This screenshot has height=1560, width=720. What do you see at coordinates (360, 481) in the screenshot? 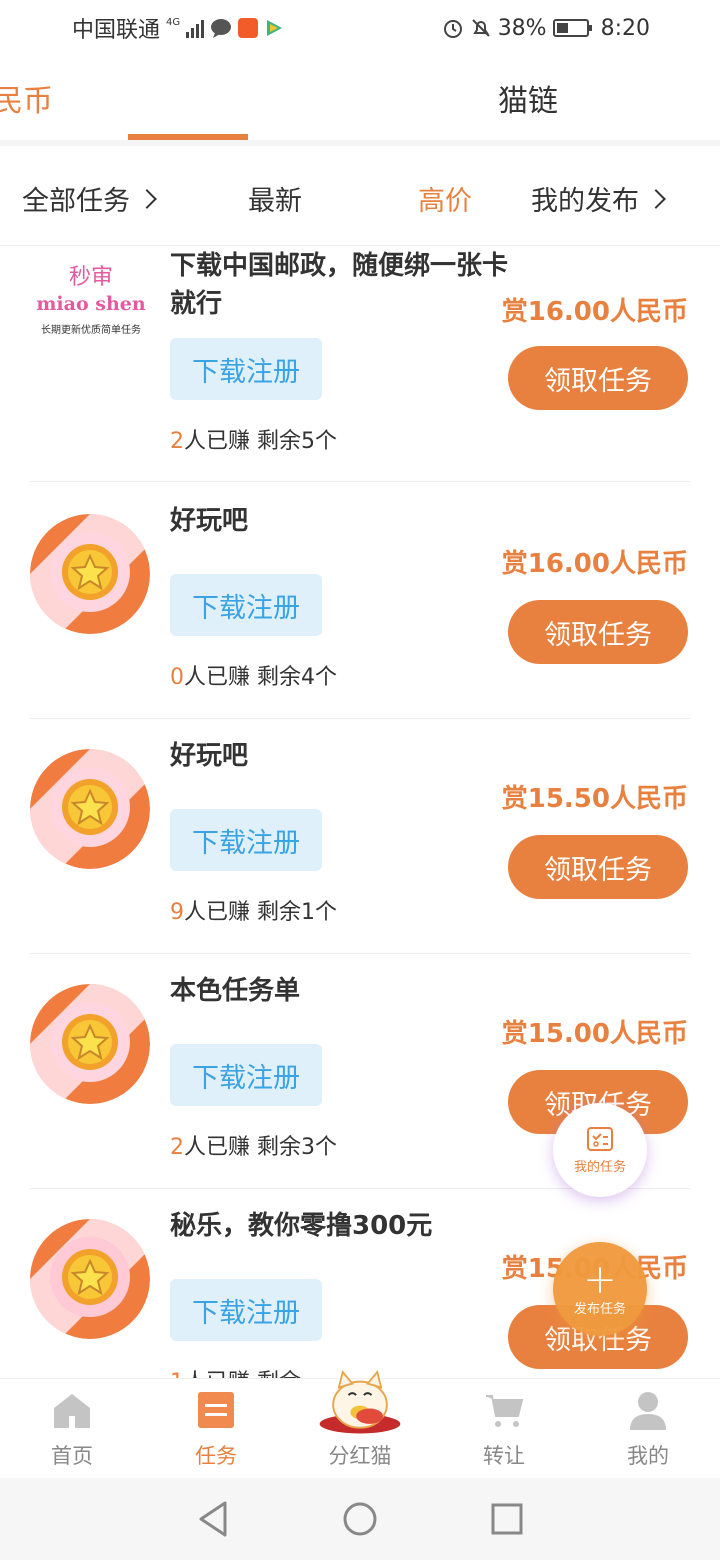
I see `divider` at bounding box center [360, 481].